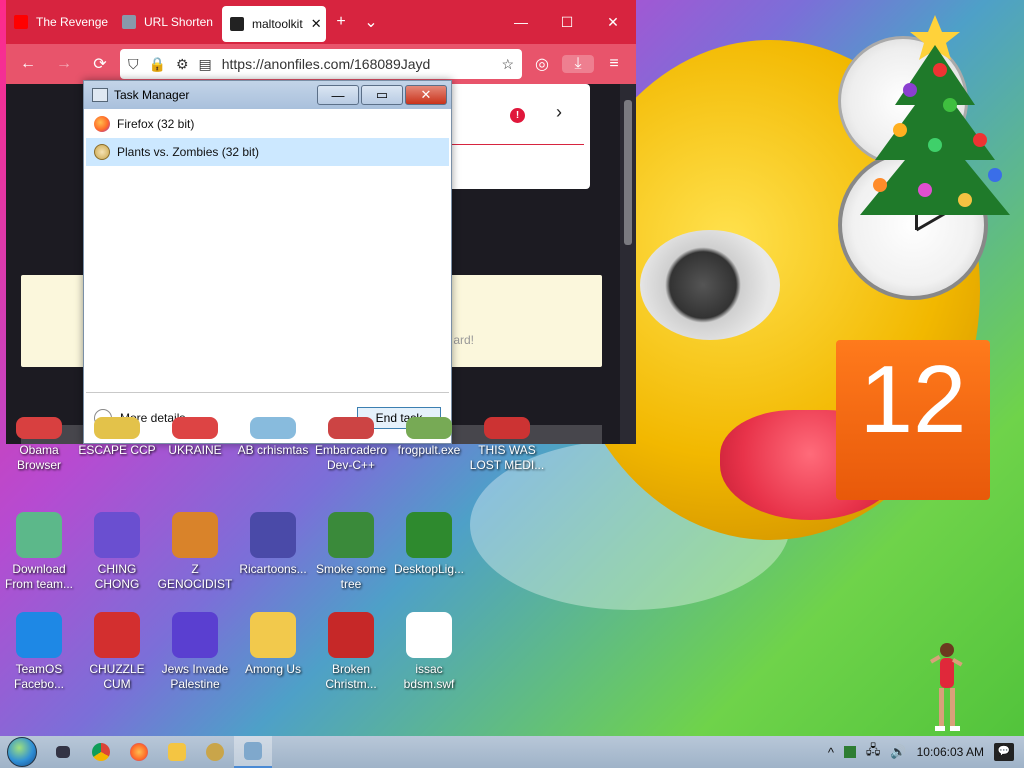  I want to click on shield-icon: ⛉, so click(133, 64).